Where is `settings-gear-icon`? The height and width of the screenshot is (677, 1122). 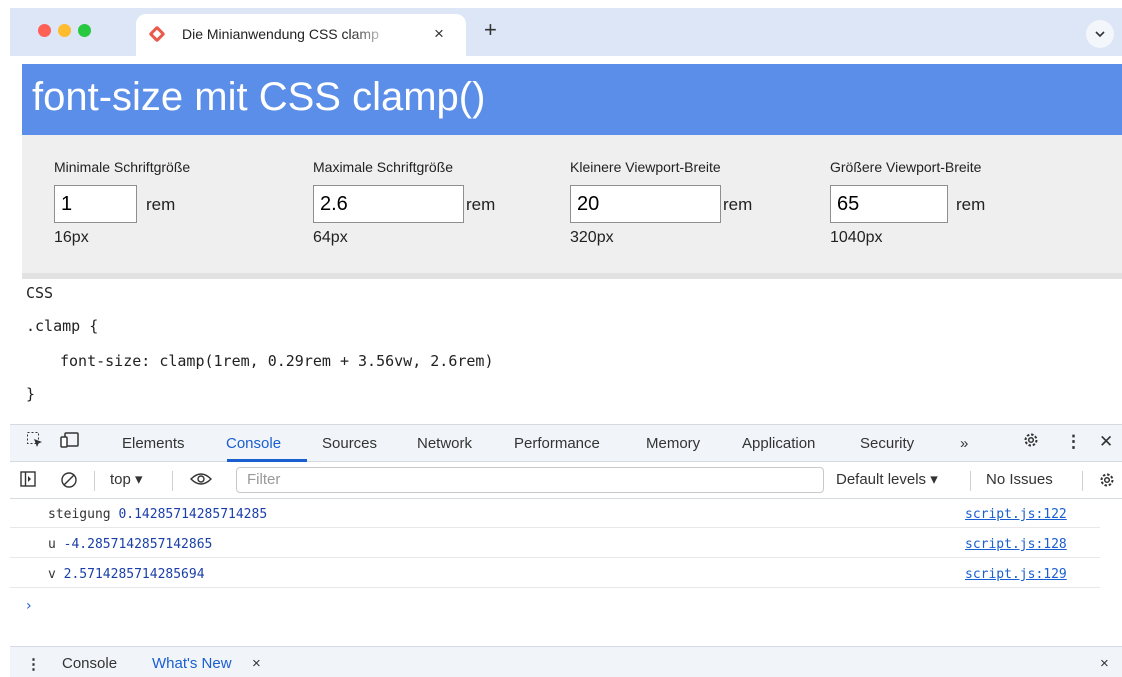 settings-gear-icon is located at coordinates (1031, 443).